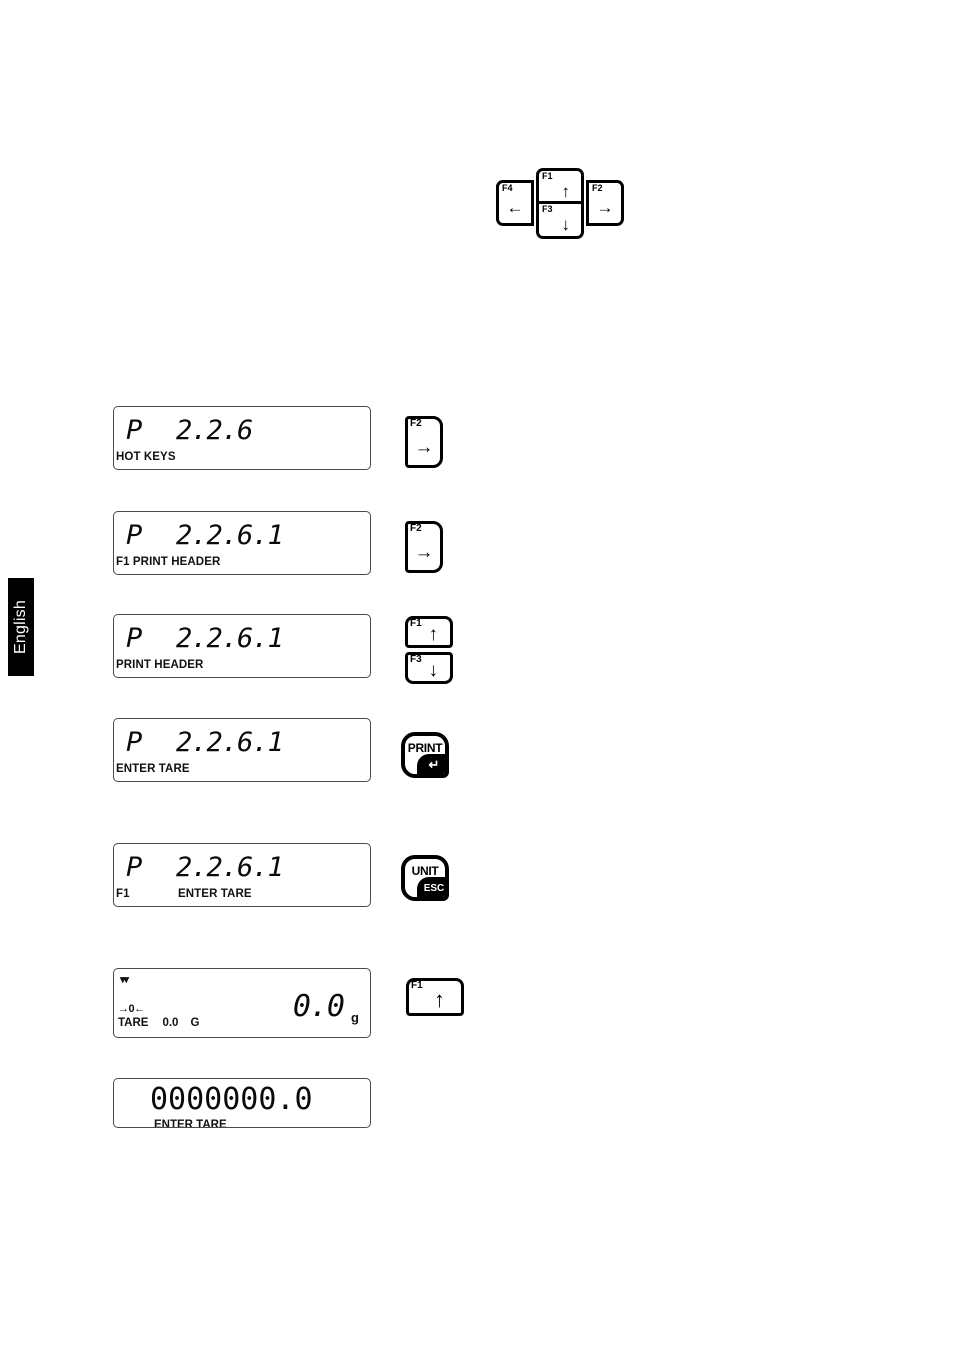  Describe the element at coordinates (123, 894) in the screenshot. I see `lcd-sub-left: F1` at that location.